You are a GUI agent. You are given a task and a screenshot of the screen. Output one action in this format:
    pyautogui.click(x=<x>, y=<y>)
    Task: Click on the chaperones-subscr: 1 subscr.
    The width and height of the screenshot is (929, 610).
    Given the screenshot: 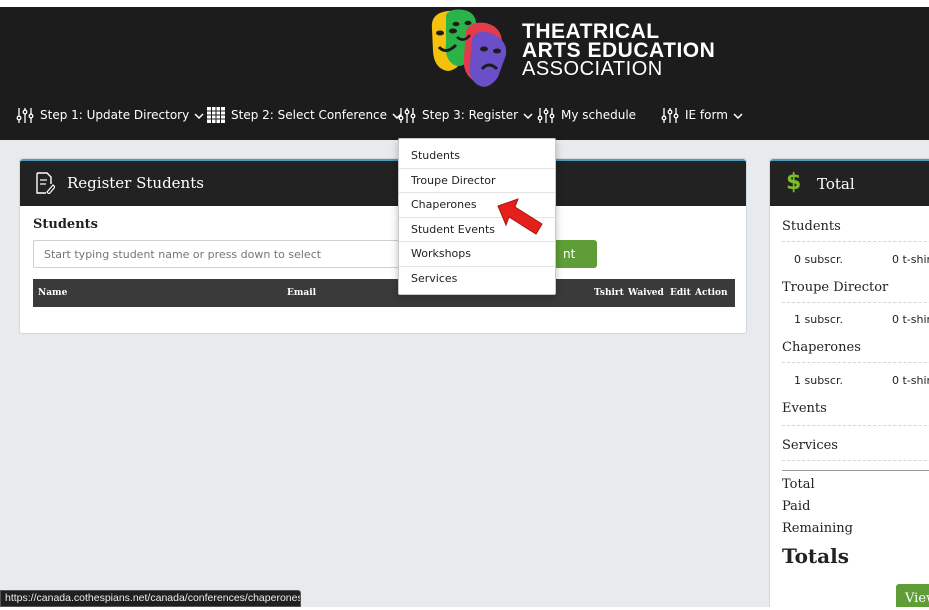 What is the action you would take?
    pyautogui.click(x=818, y=380)
    